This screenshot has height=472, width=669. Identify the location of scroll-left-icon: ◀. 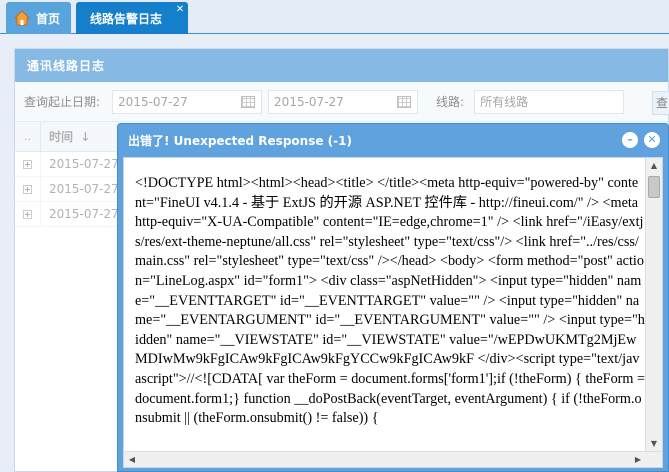
(132, 459).